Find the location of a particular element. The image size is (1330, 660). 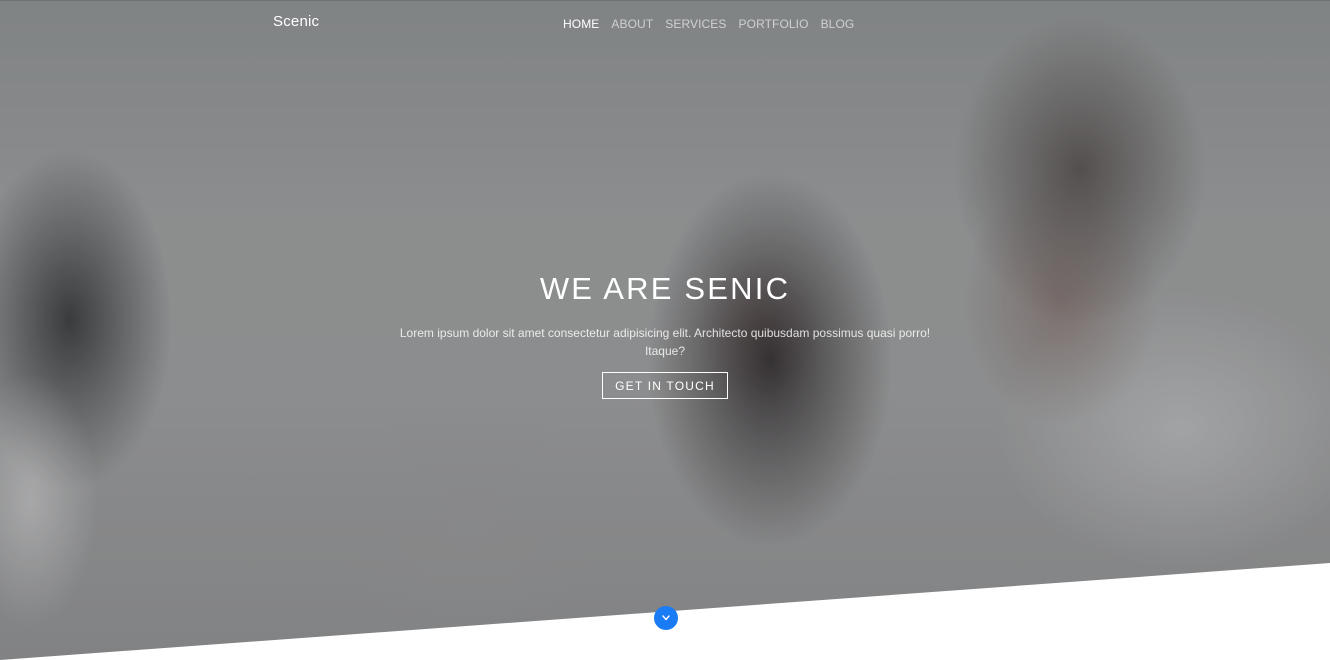

nav-menu: HOME ABOUT SERVICES PORTFOLIO BLOG is located at coordinates (708, 24).